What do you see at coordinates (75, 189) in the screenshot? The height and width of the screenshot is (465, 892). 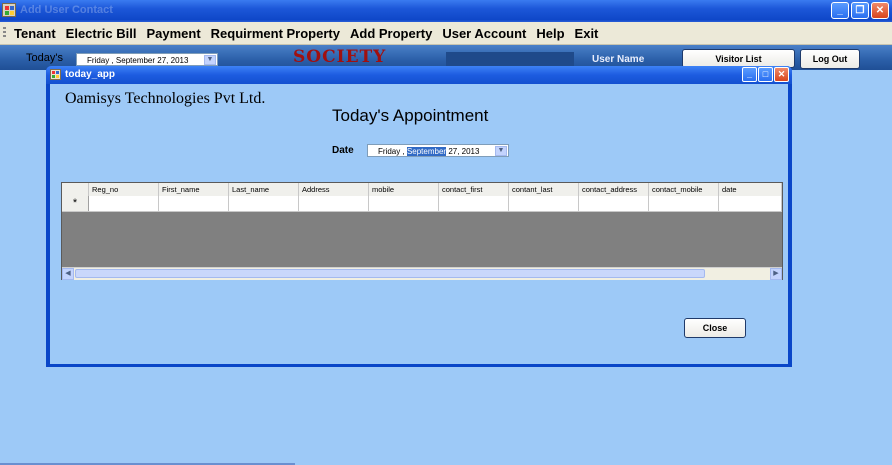 I see `grid-corner` at bounding box center [75, 189].